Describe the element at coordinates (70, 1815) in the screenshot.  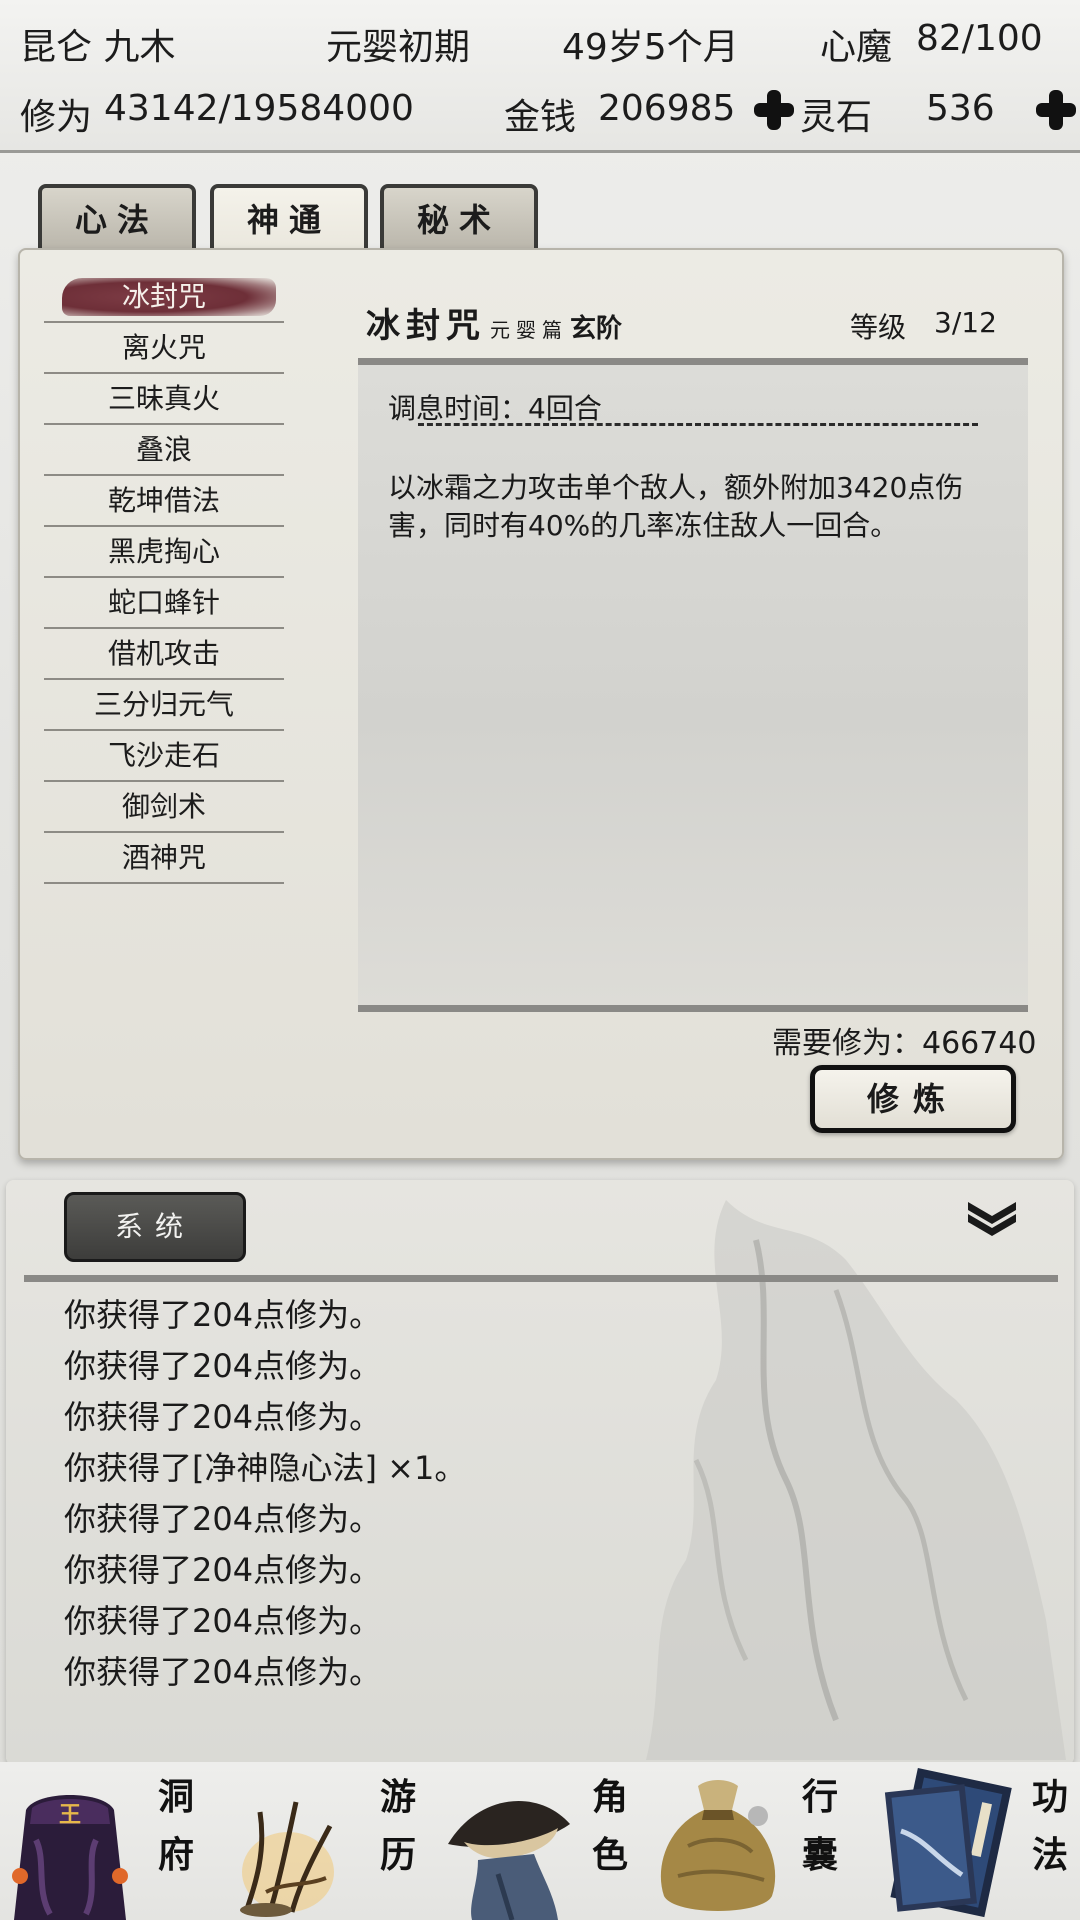
I see `banner-glyph: 王` at that location.